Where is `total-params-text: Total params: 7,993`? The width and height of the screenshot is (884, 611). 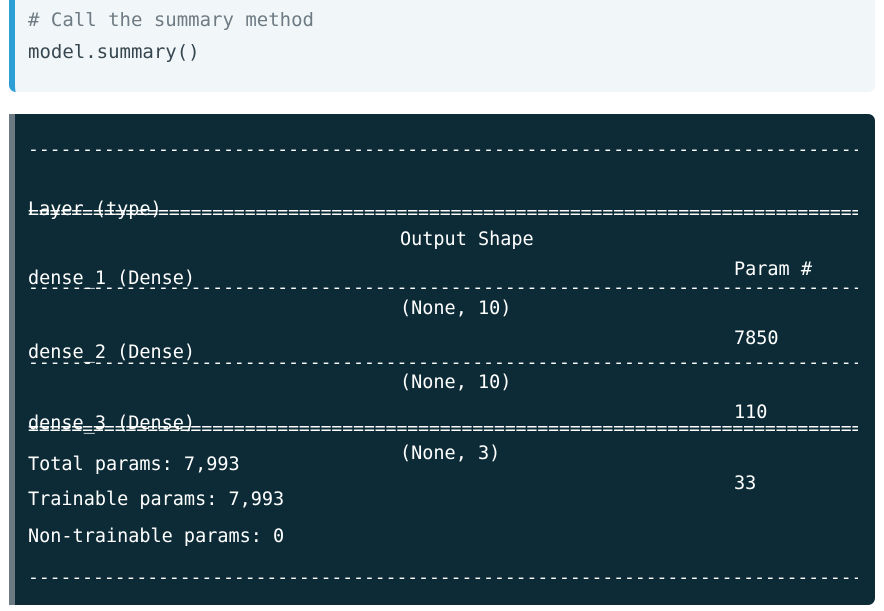
total-params-text: Total params: 7,993 is located at coordinates (134, 464).